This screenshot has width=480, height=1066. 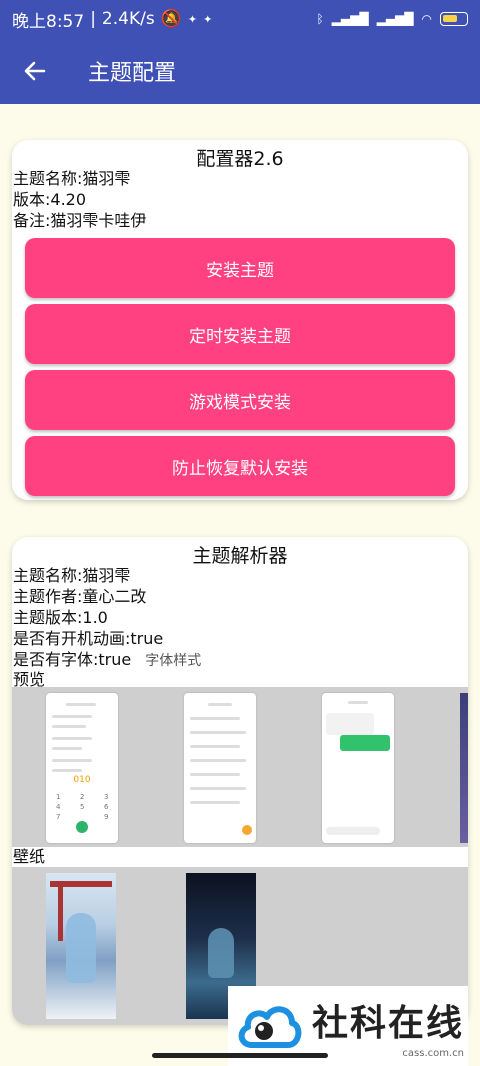 I want to click on parser-theme-version: 主题版本:1.0, so click(x=60, y=617).